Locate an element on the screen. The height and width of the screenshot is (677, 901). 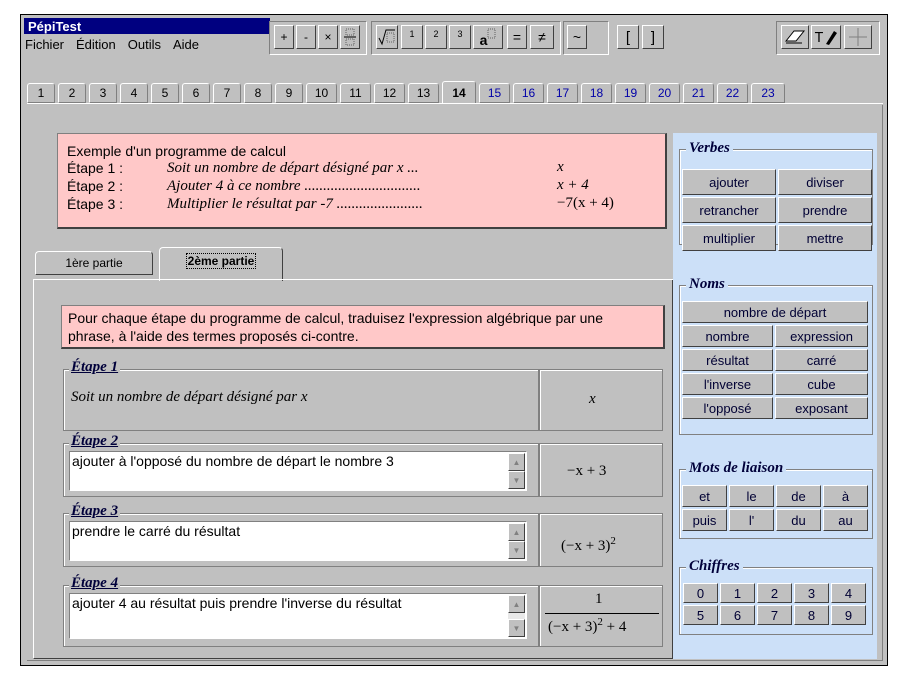
step-3-expr: (−x + 3)2 is located at coordinates (588, 545).